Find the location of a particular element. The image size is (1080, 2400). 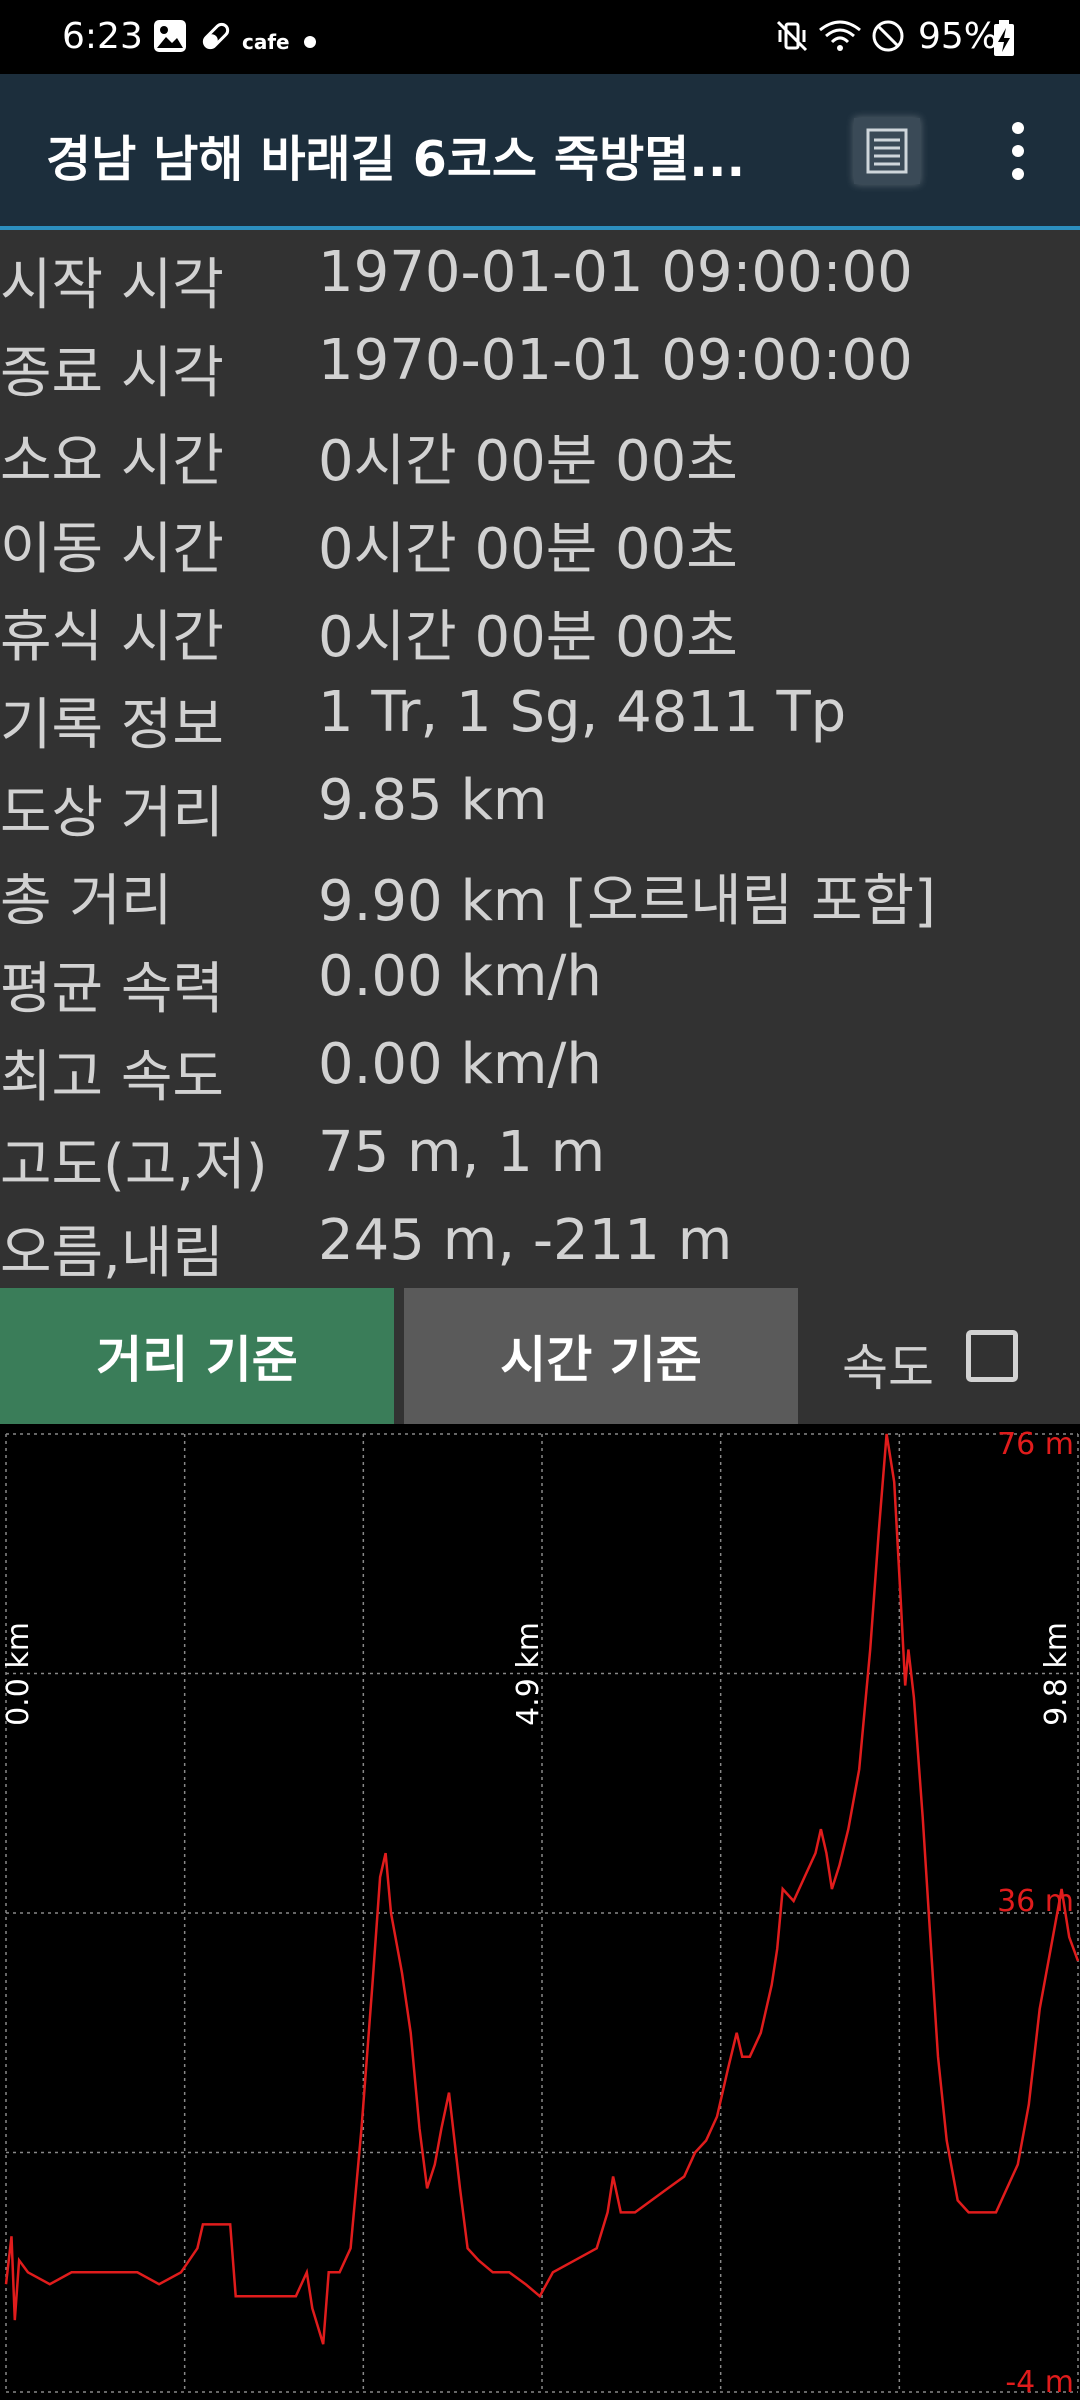

stat-label: 도상 거리 is located at coordinates (112, 813).